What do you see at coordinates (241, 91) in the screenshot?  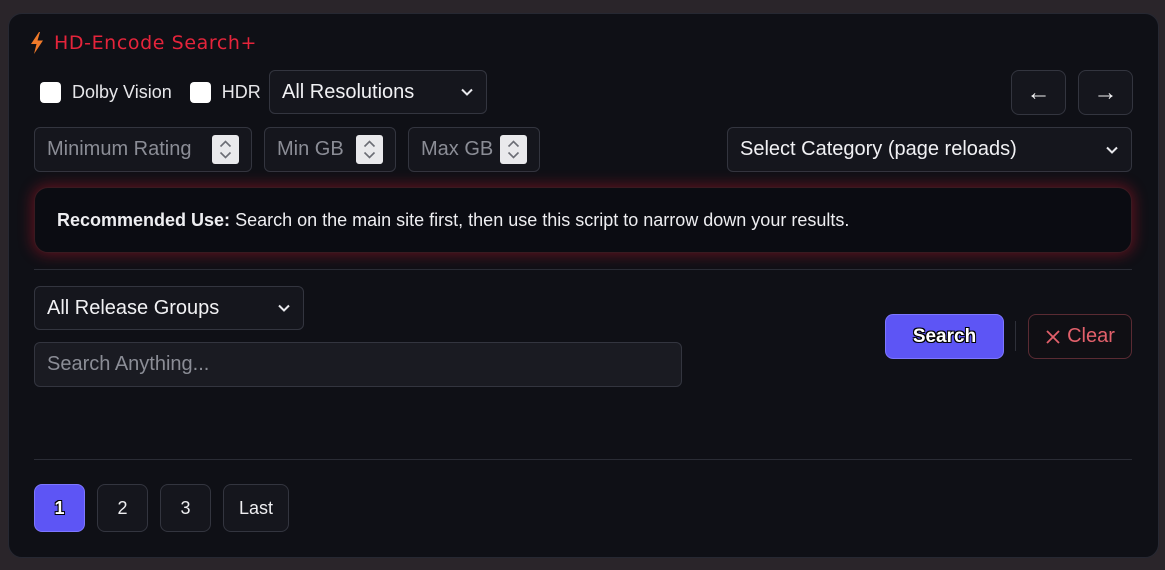 I see `hdr-label: HDR` at bounding box center [241, 91].